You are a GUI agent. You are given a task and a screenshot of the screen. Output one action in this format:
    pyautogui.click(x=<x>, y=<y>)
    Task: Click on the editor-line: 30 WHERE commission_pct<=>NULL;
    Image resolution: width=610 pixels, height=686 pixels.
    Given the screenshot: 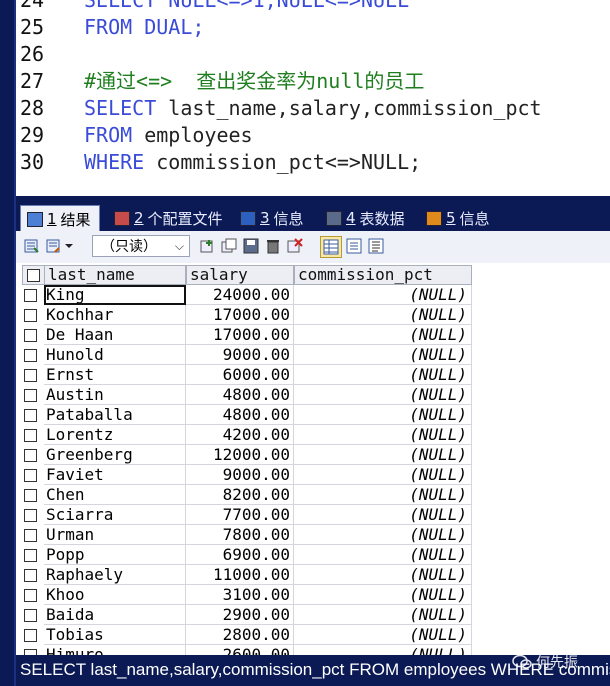 What is the action you would take?
    pyautogui.click(x=313, y=162)
    